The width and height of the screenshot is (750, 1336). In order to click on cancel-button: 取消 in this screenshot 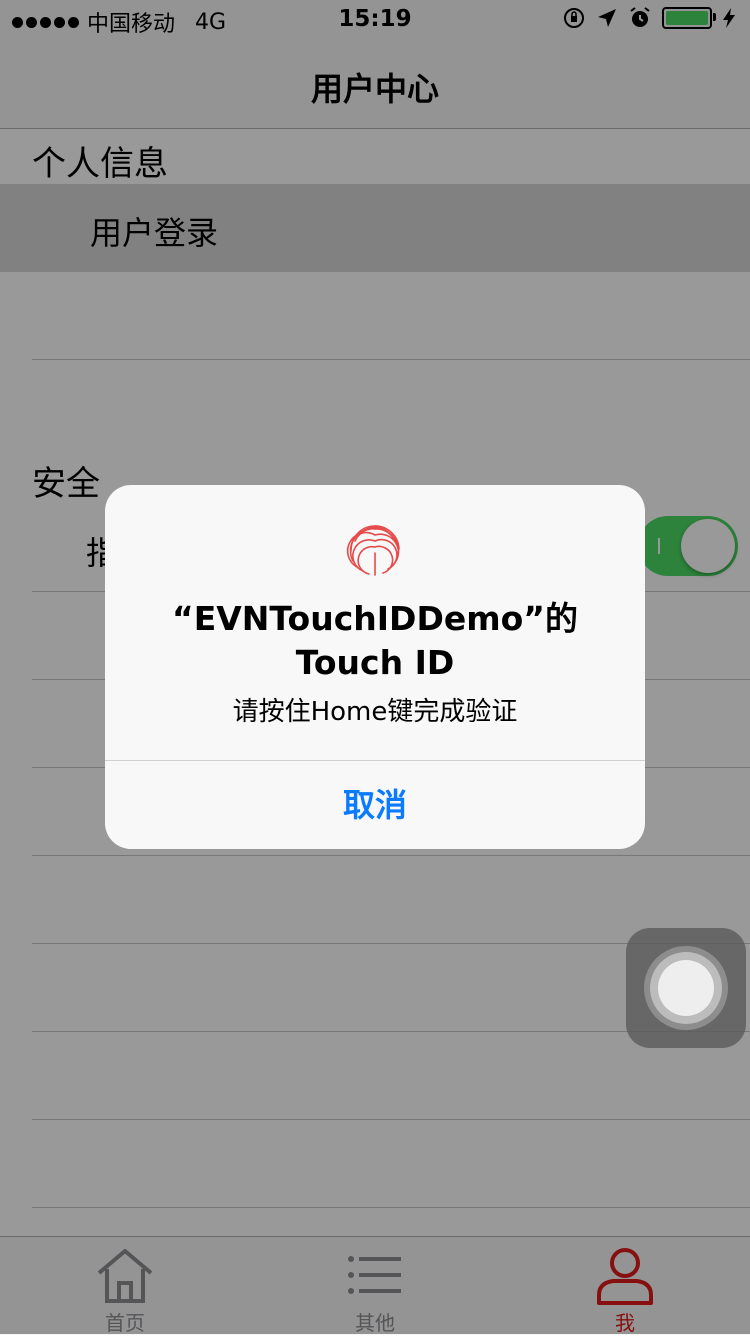, I will do `click(375, 805)`.